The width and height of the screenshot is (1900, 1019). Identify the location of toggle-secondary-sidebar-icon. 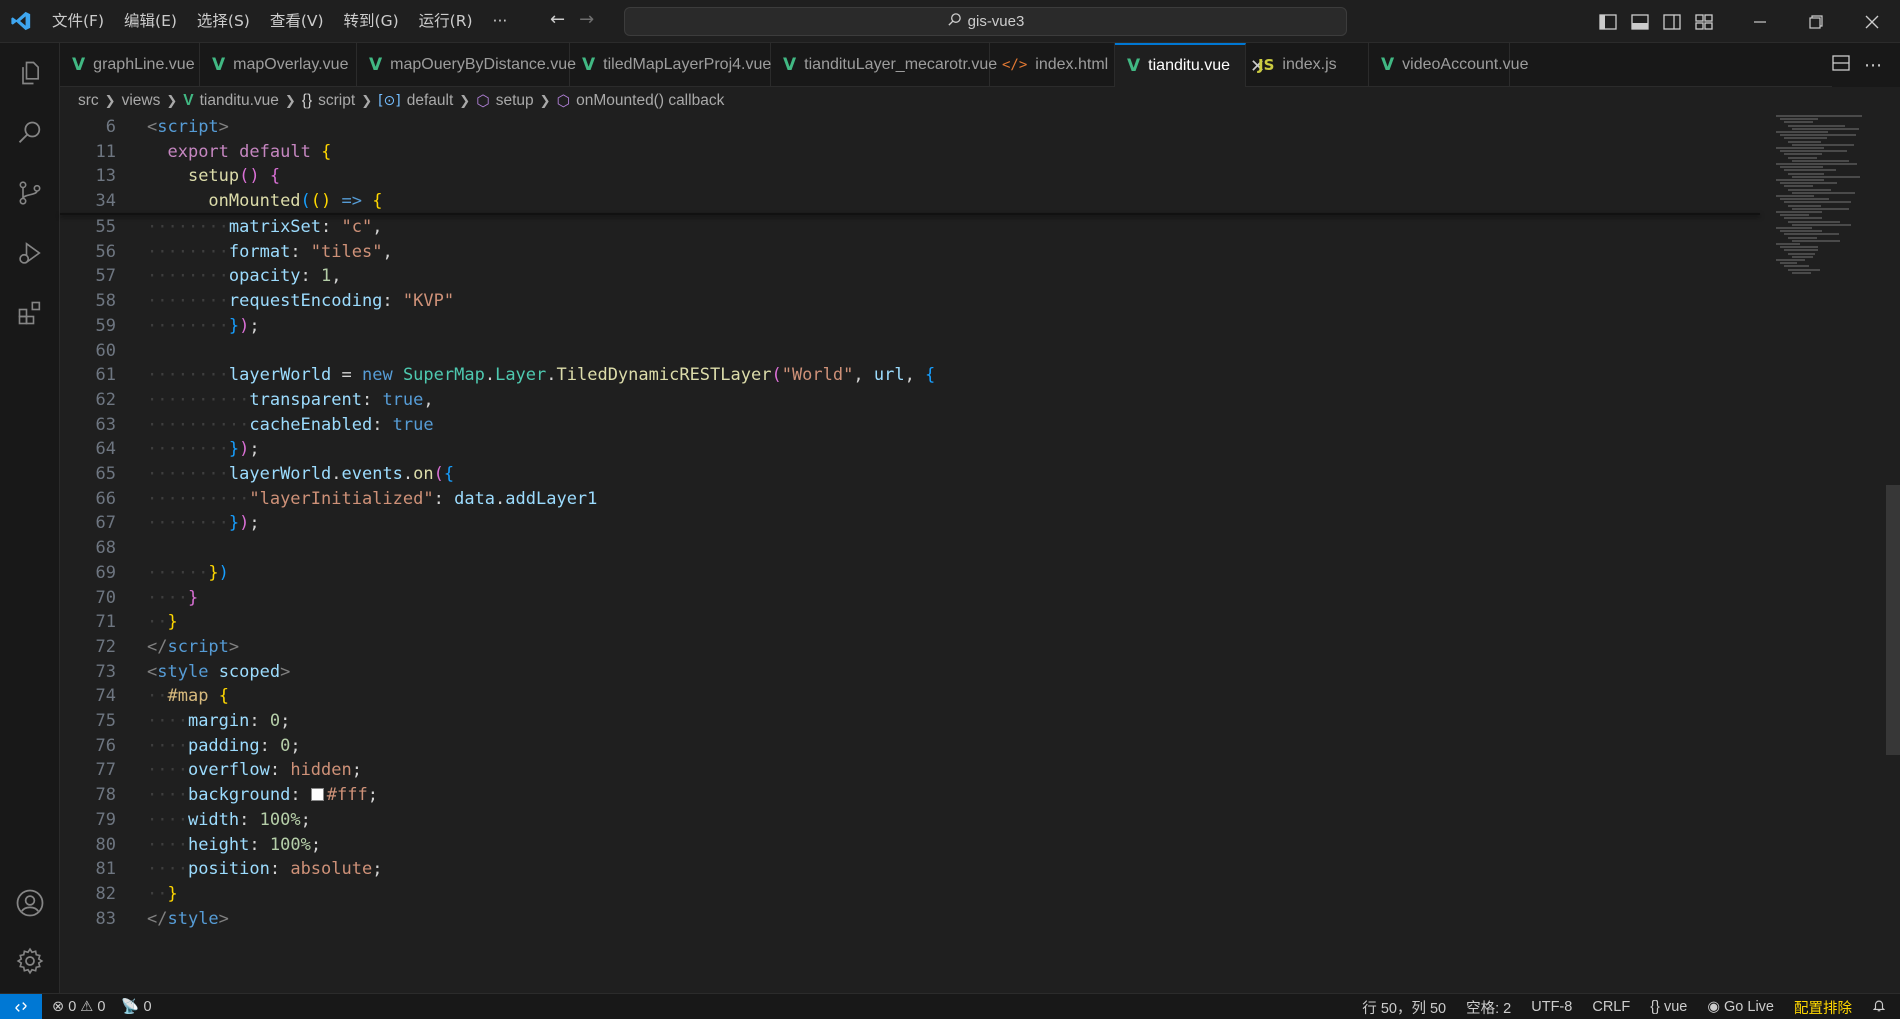
(1672, 21).